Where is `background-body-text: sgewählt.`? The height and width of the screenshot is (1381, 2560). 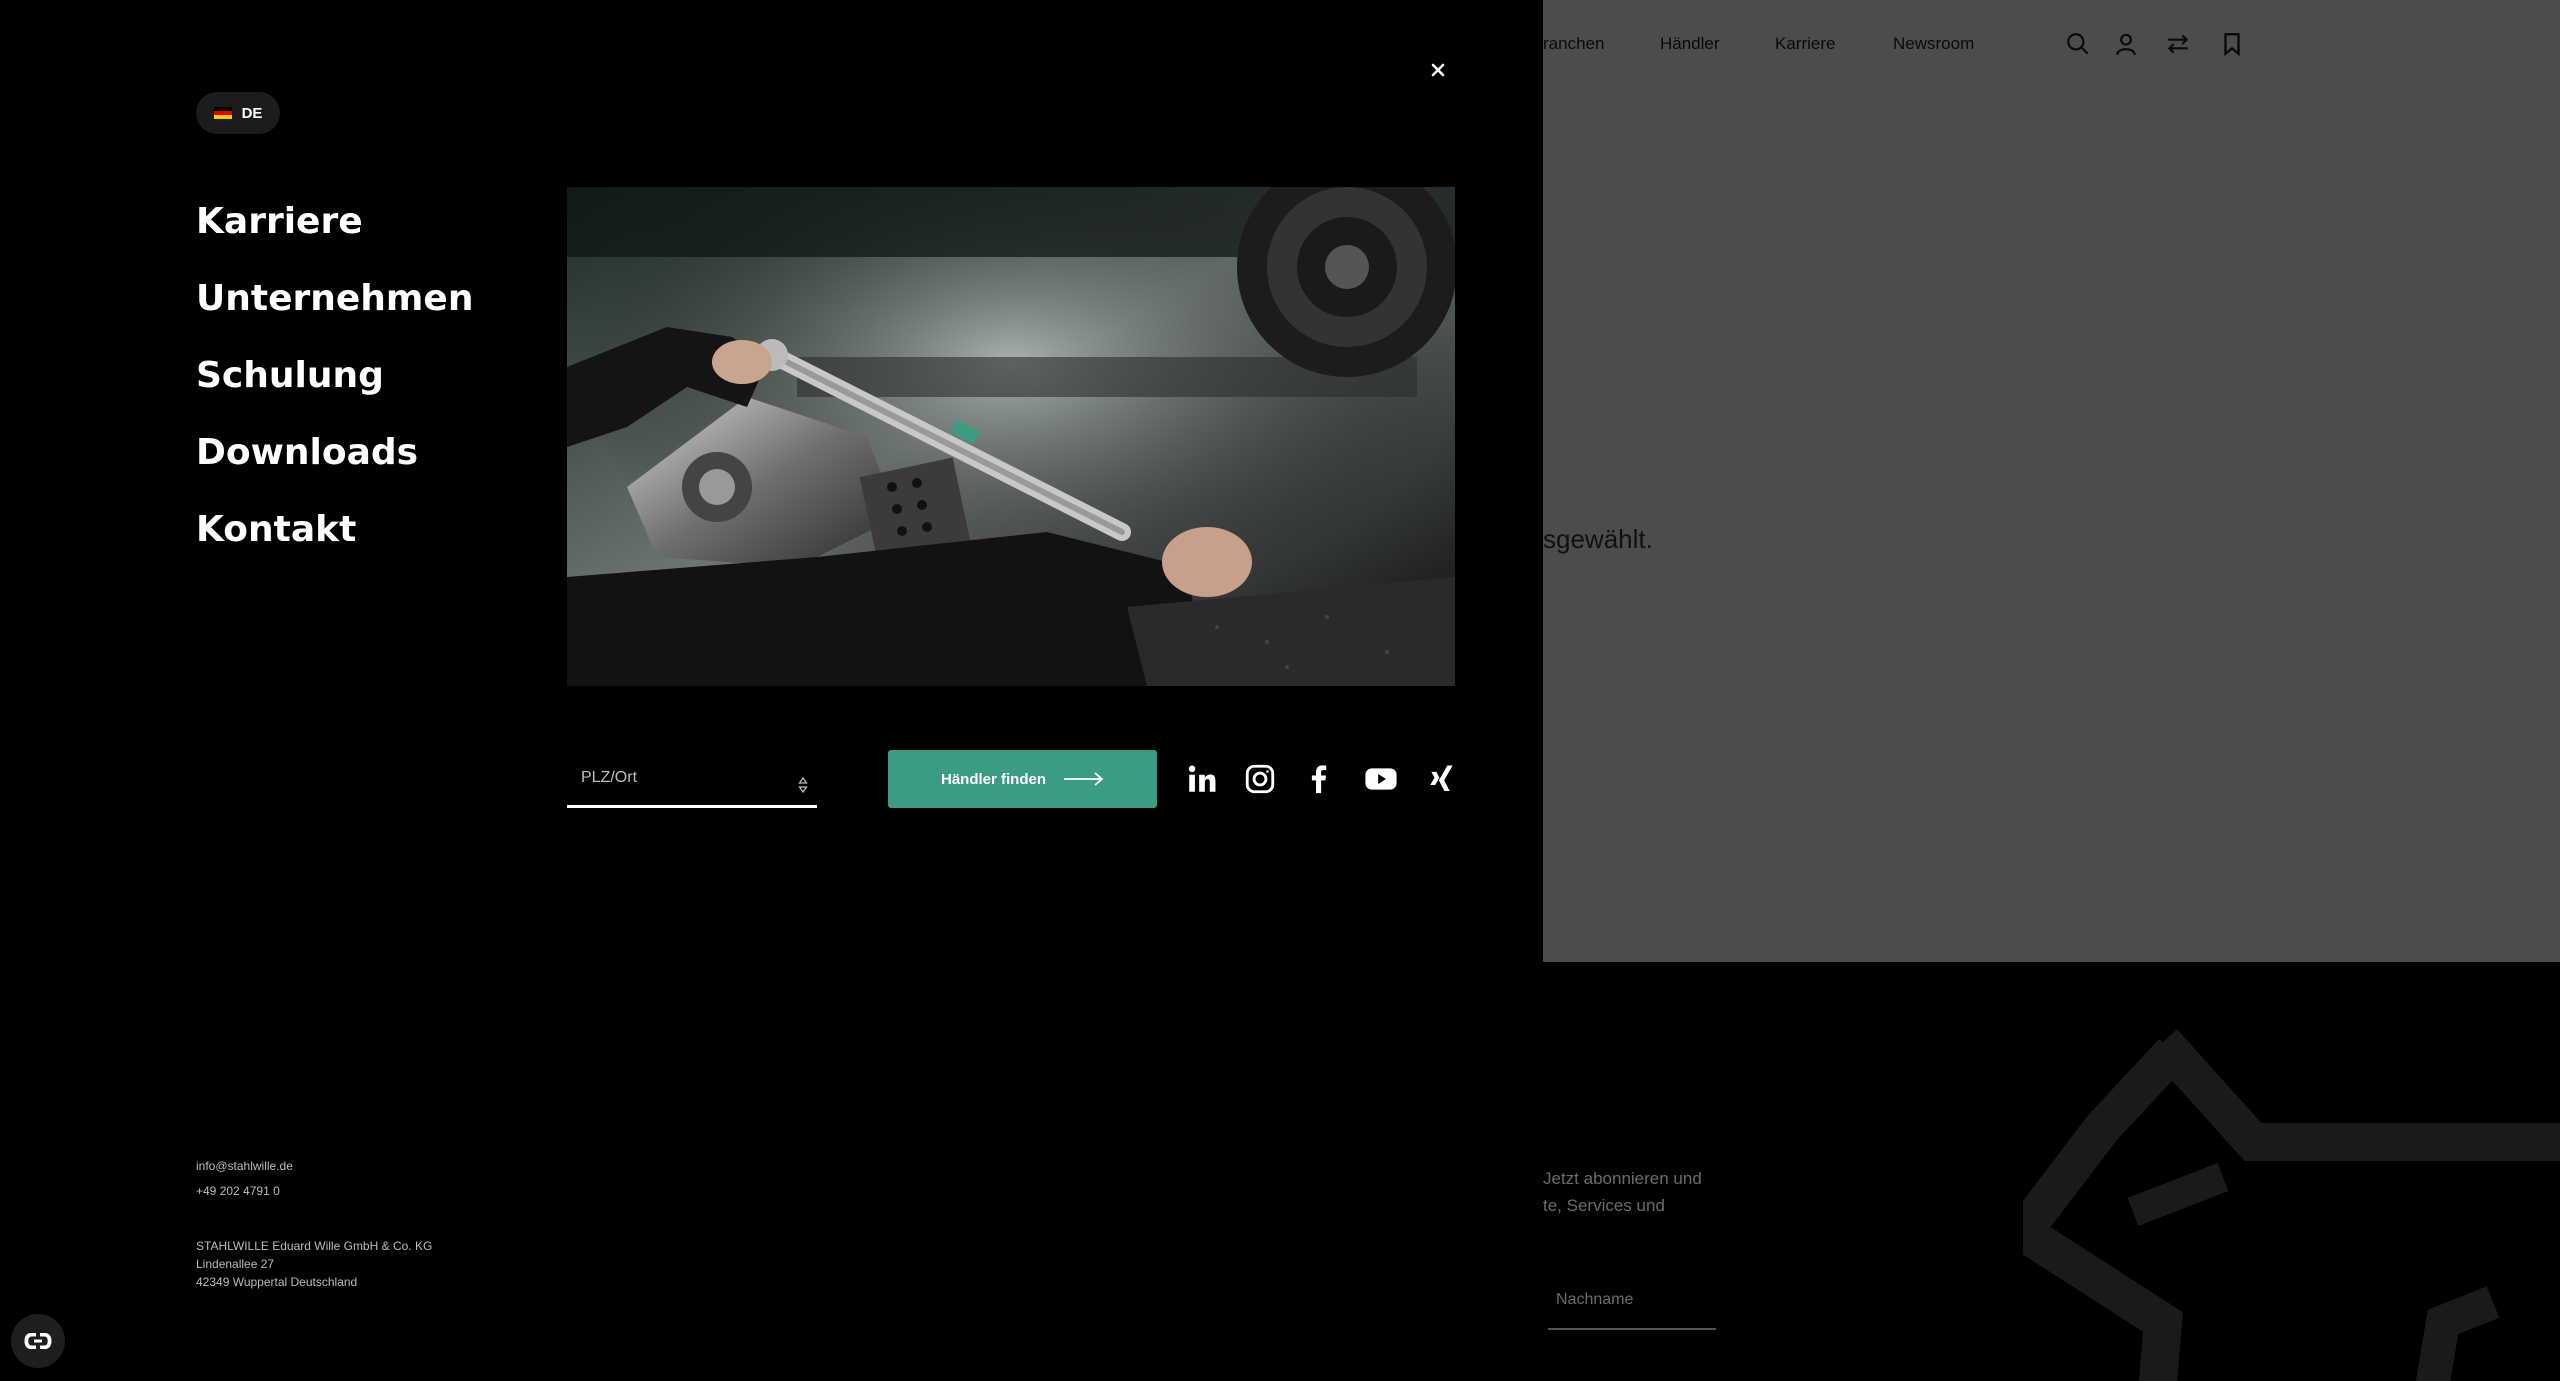 background-body-text: sgewählt. is located at coordinates (1598, 539).